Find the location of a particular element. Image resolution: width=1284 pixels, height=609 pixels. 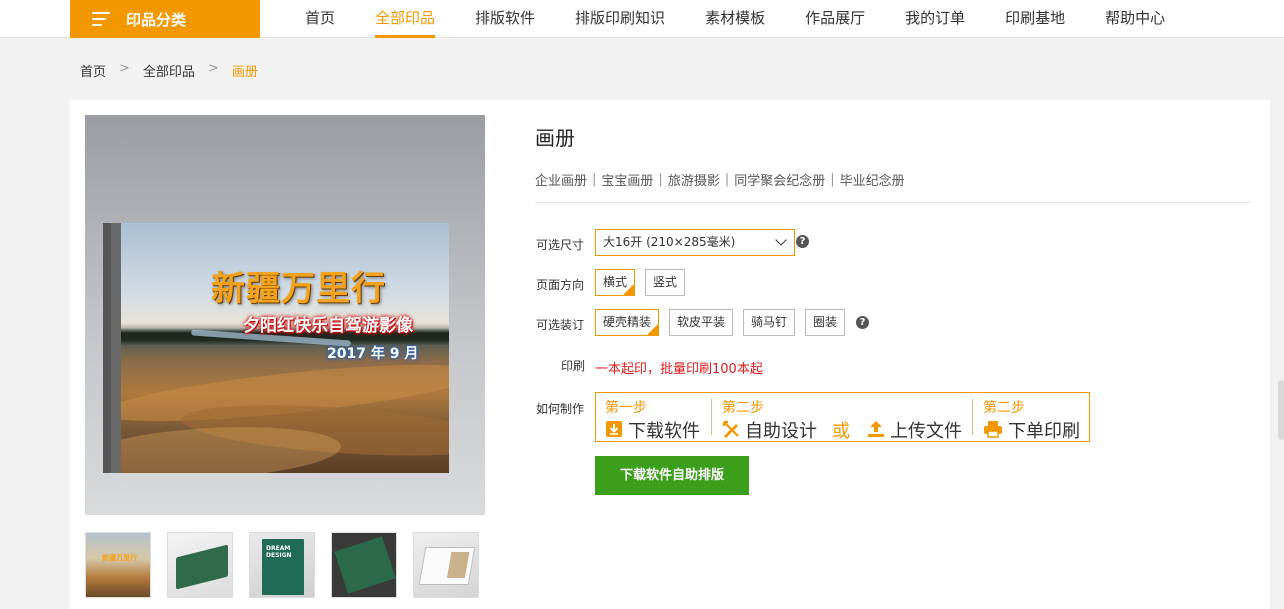

breadcrumb-home: 首页 is located at coordinates (93, 70).